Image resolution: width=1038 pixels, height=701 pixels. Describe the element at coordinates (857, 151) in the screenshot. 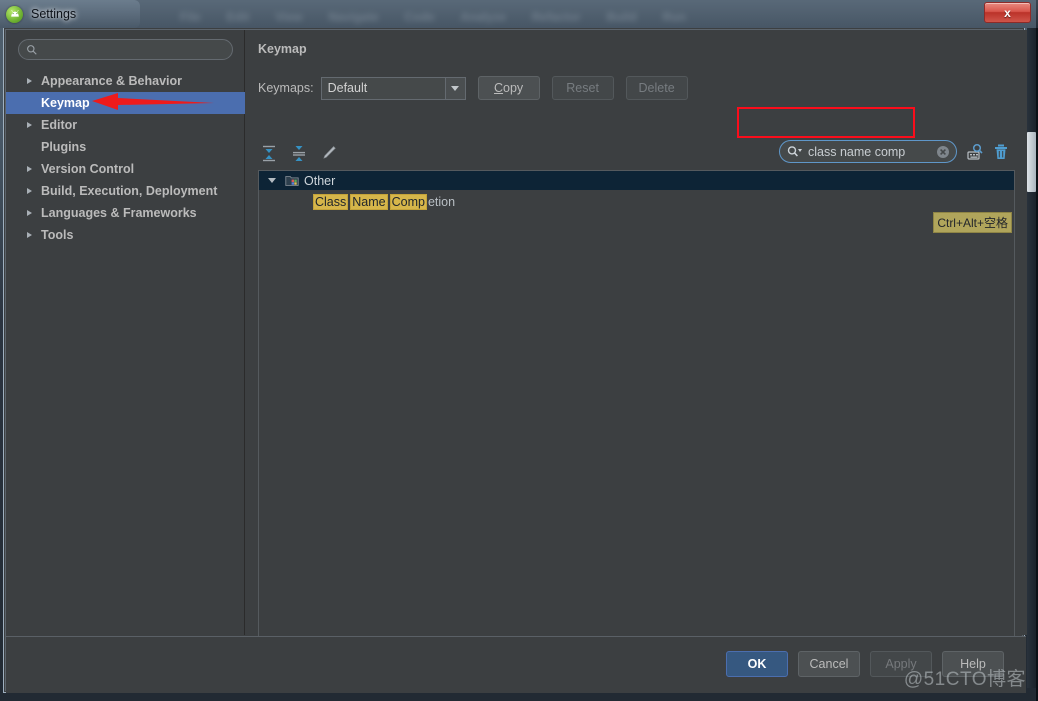

I see `shortcut-search-value: class name comp` at that location.